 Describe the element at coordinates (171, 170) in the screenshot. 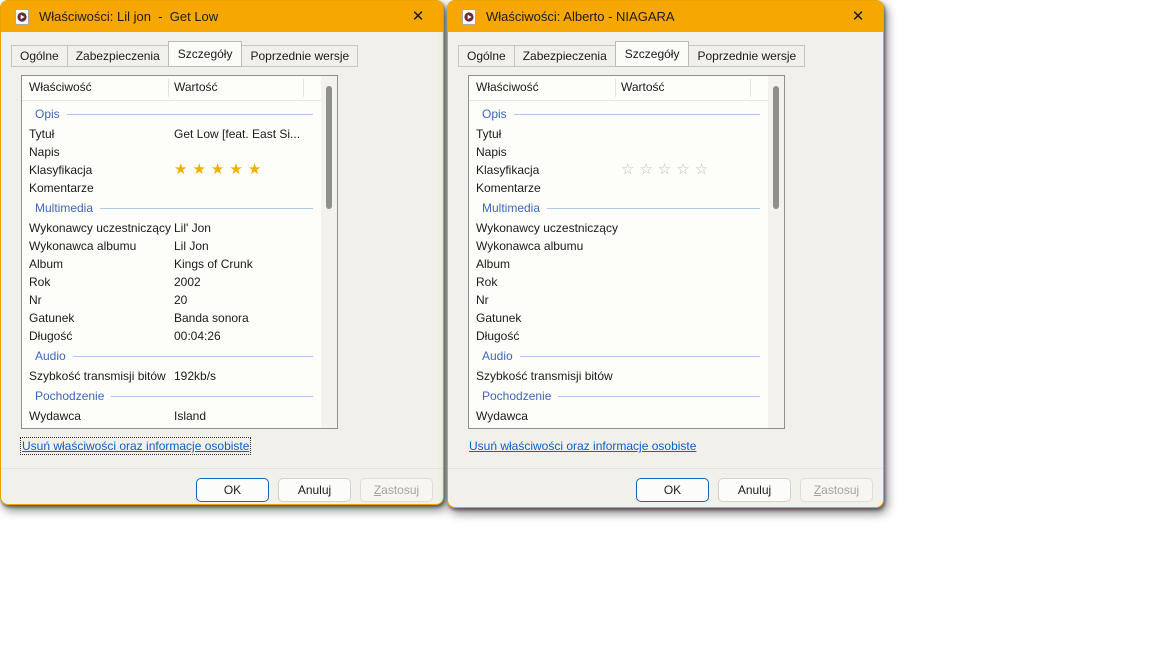

I see `rating-row: Klasyfikacja ★ ★ ★ ★ ★` at that location.